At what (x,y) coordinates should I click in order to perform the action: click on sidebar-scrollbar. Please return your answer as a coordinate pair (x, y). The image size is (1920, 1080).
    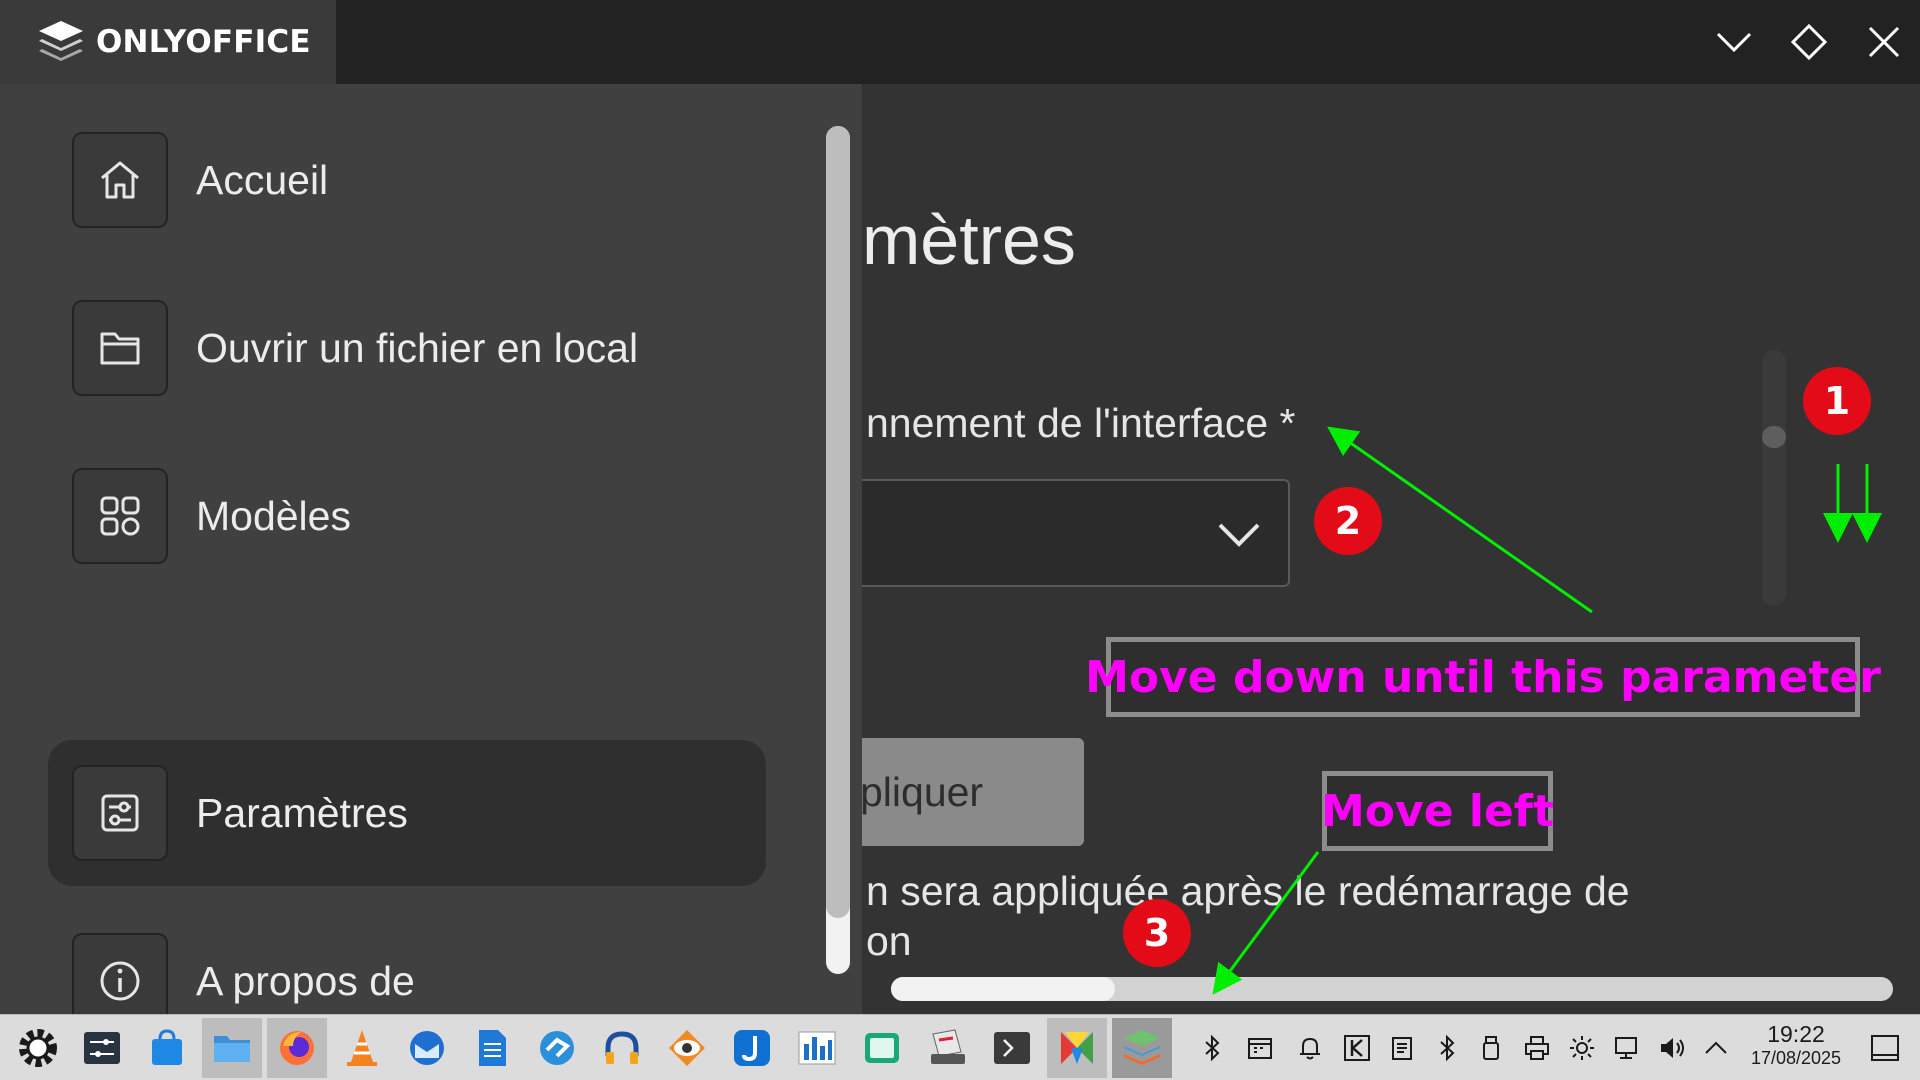
    Looking at the image, I should click on (838, 550).